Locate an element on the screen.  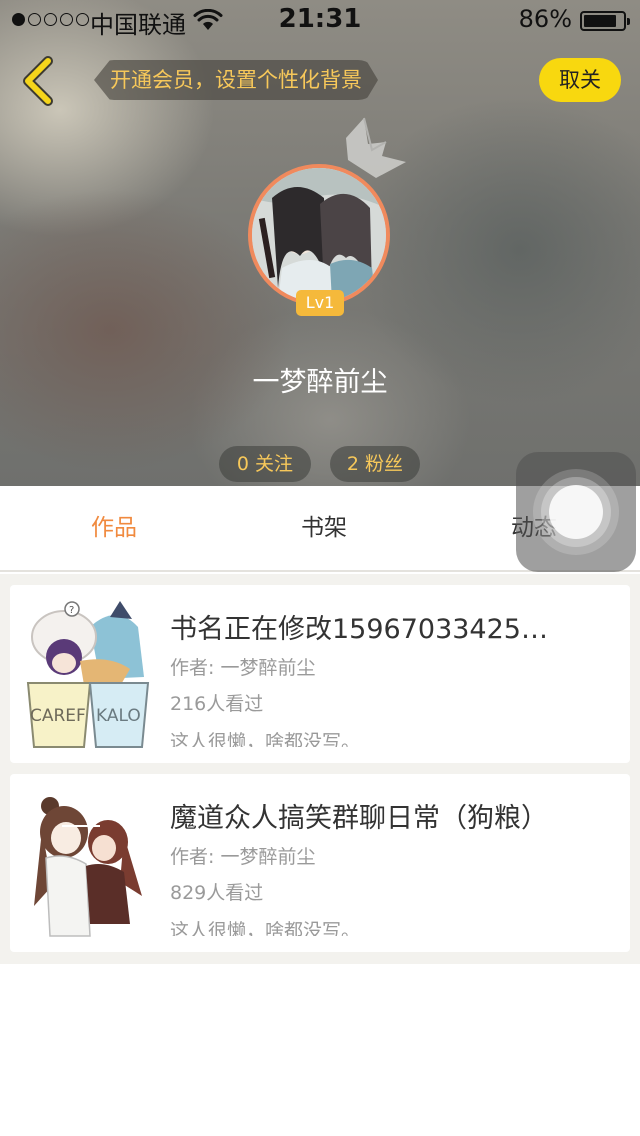
fans-count: 2 粉丝 is located at coordinates (375, 464).